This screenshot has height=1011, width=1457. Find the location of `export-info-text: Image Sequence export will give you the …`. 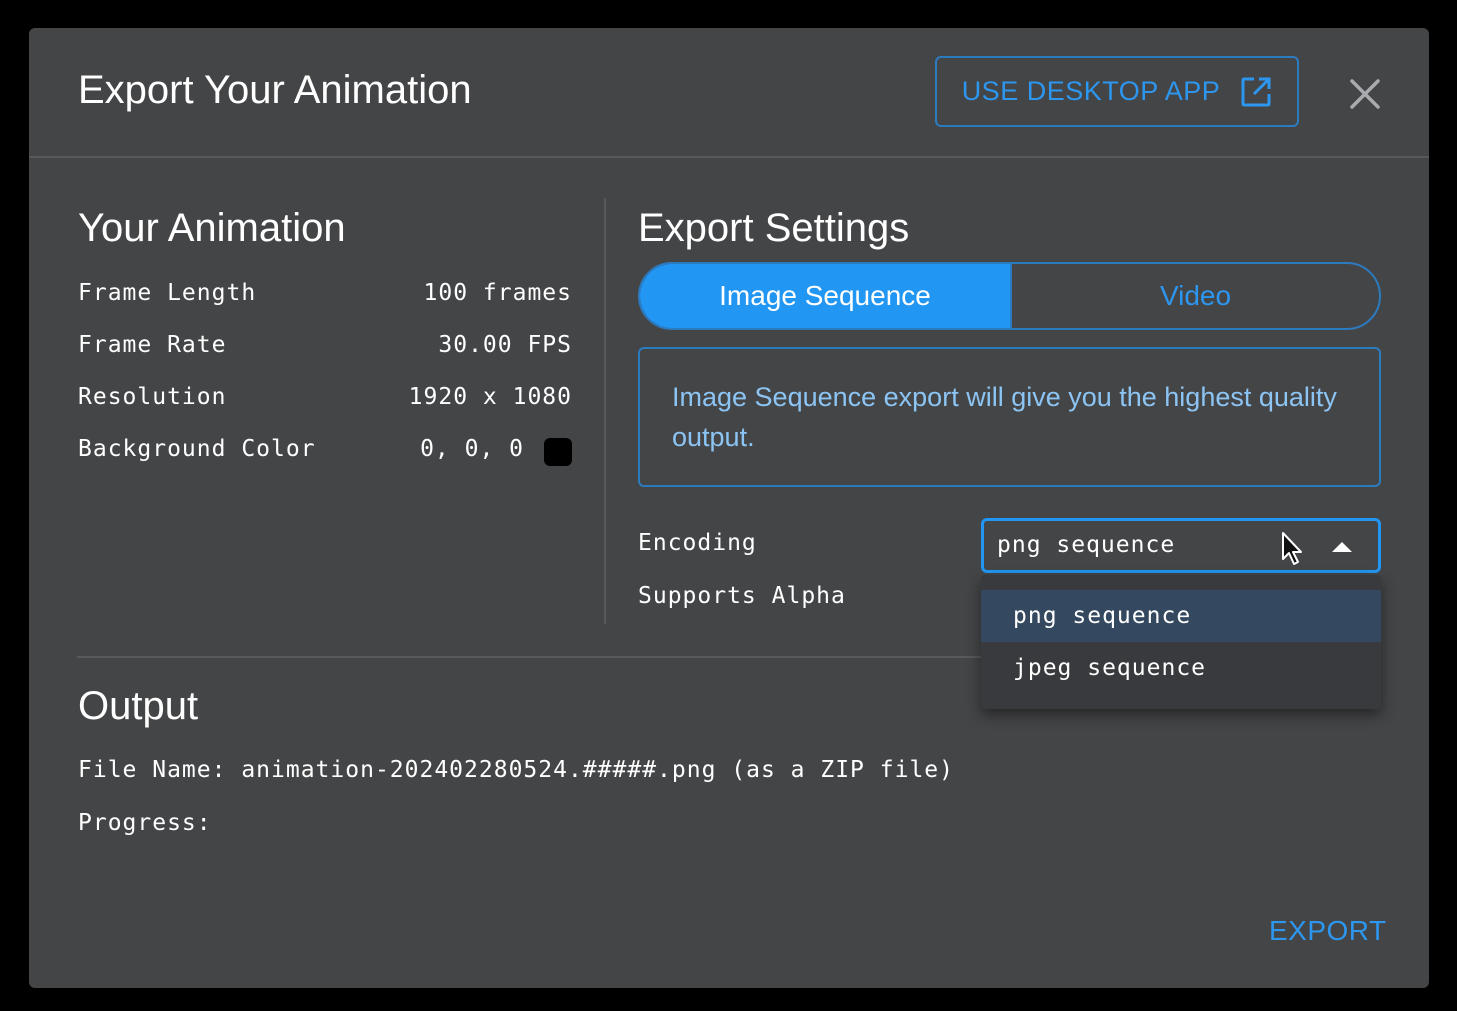

export-info-text: Image Sequence export will give you the … is located at coordinates (1004, 417).